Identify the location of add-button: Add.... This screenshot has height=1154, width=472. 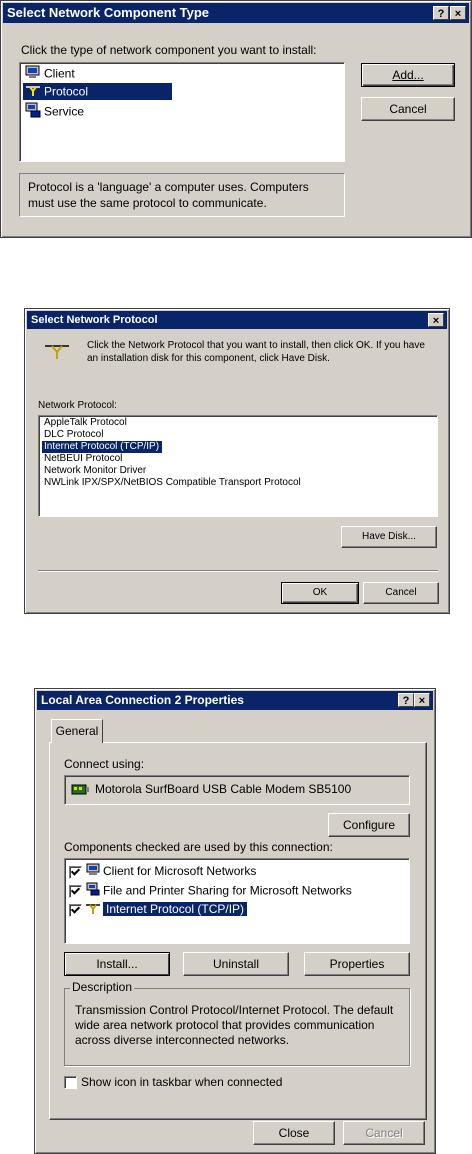
(408, 75).